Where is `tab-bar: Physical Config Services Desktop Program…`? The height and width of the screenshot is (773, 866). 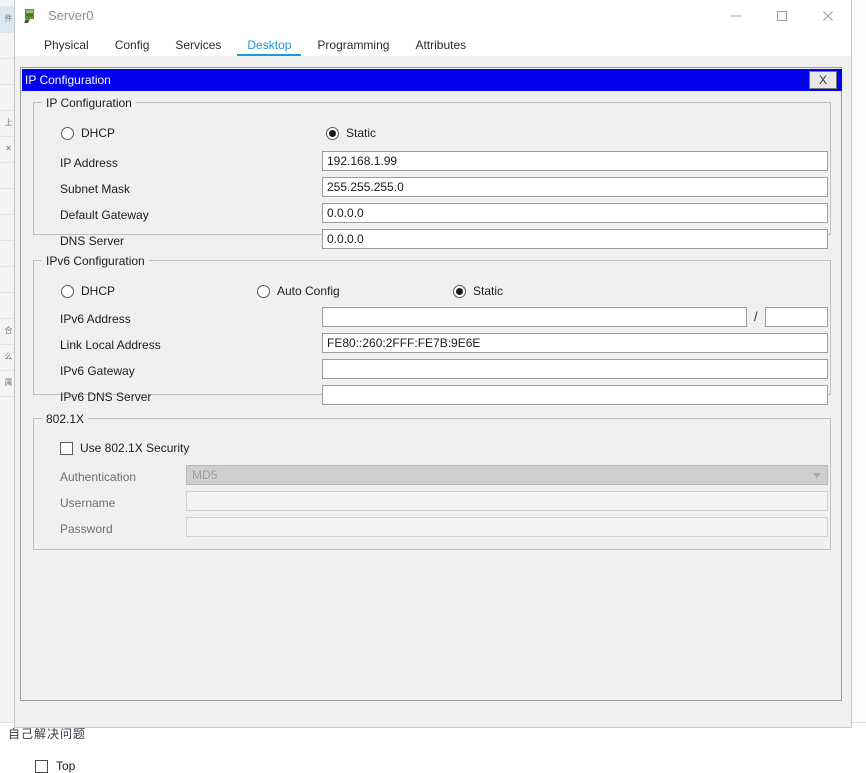
tab-bar: Physical Config Services Desktop Program… is located at coordinates (433, 44).